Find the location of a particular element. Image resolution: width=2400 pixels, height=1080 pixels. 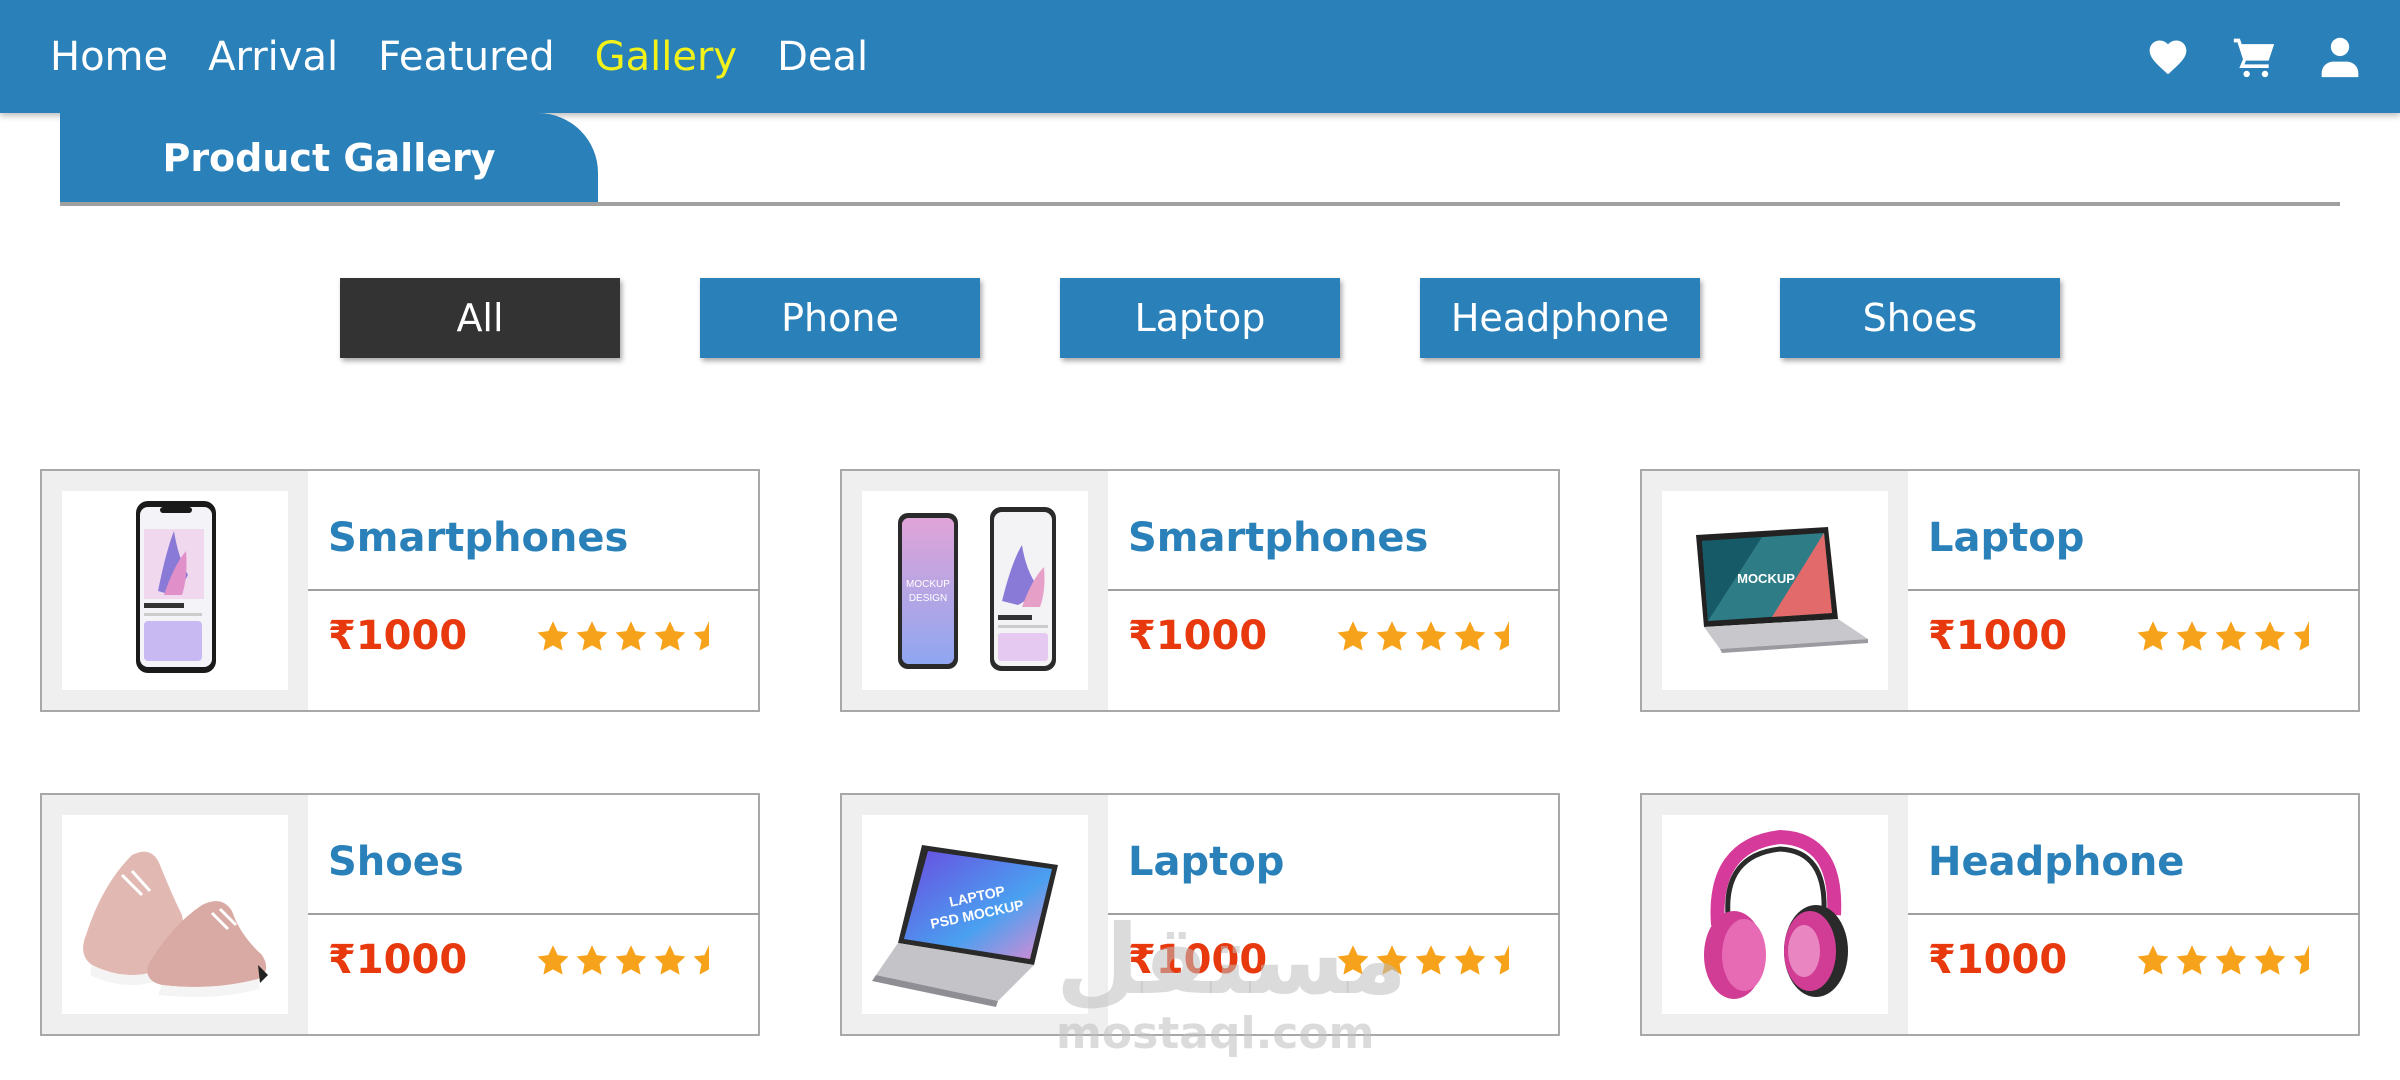

filter-laptop-button: Laptop is located at coordinates (1200, 318).